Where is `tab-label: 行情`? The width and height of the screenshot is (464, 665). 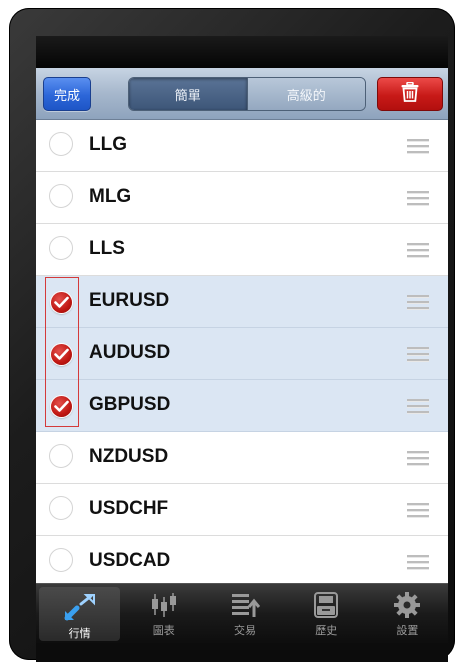
tab-label: 行情 is located at coordinates (79, 634).